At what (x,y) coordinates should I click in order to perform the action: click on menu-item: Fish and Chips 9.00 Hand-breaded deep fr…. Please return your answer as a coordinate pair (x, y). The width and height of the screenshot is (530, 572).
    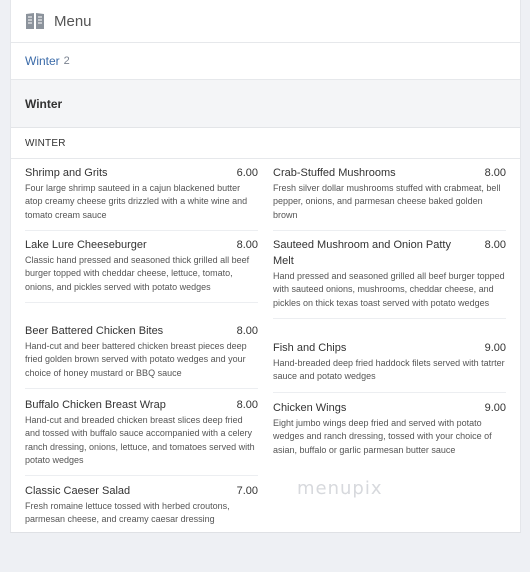
    Looking at the image, I should click on (389, 366).